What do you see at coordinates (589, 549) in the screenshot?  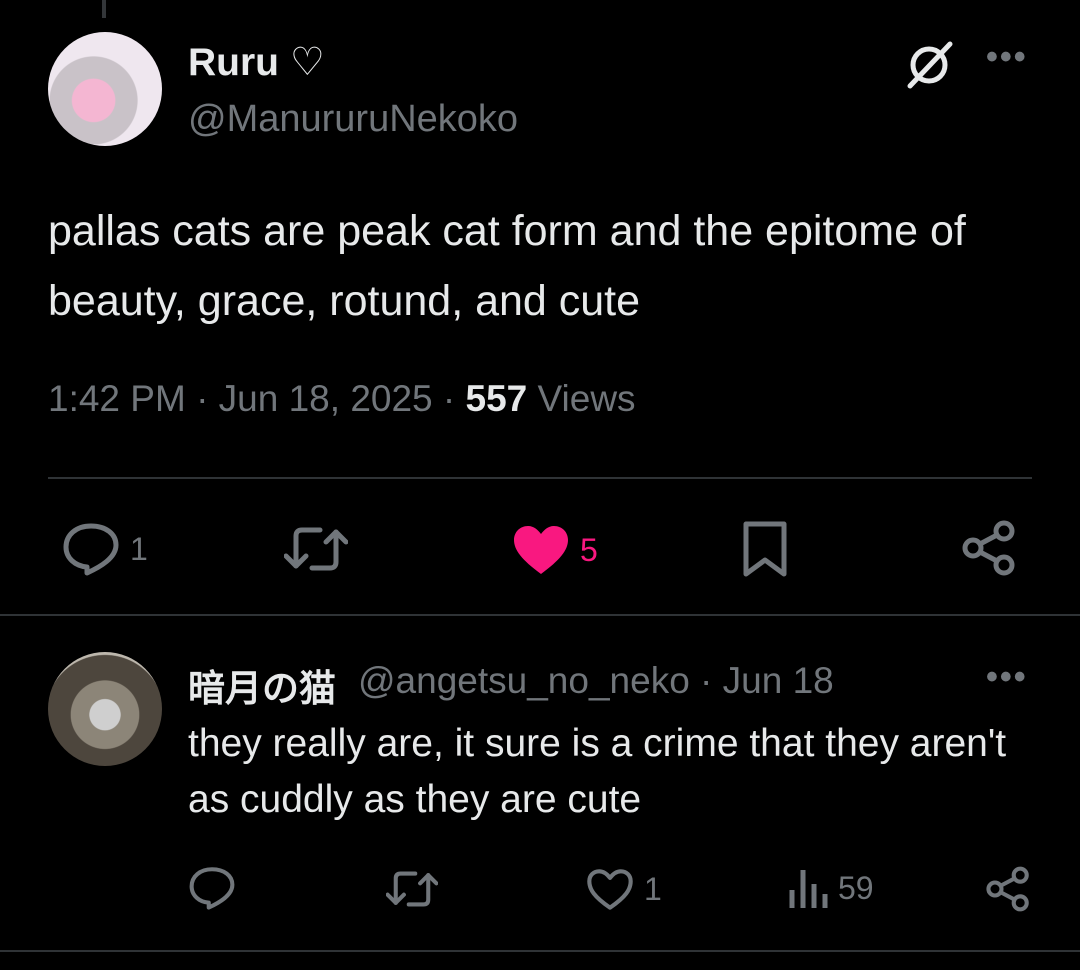 I see `like-count: 5` at bounding box center [589, 549].